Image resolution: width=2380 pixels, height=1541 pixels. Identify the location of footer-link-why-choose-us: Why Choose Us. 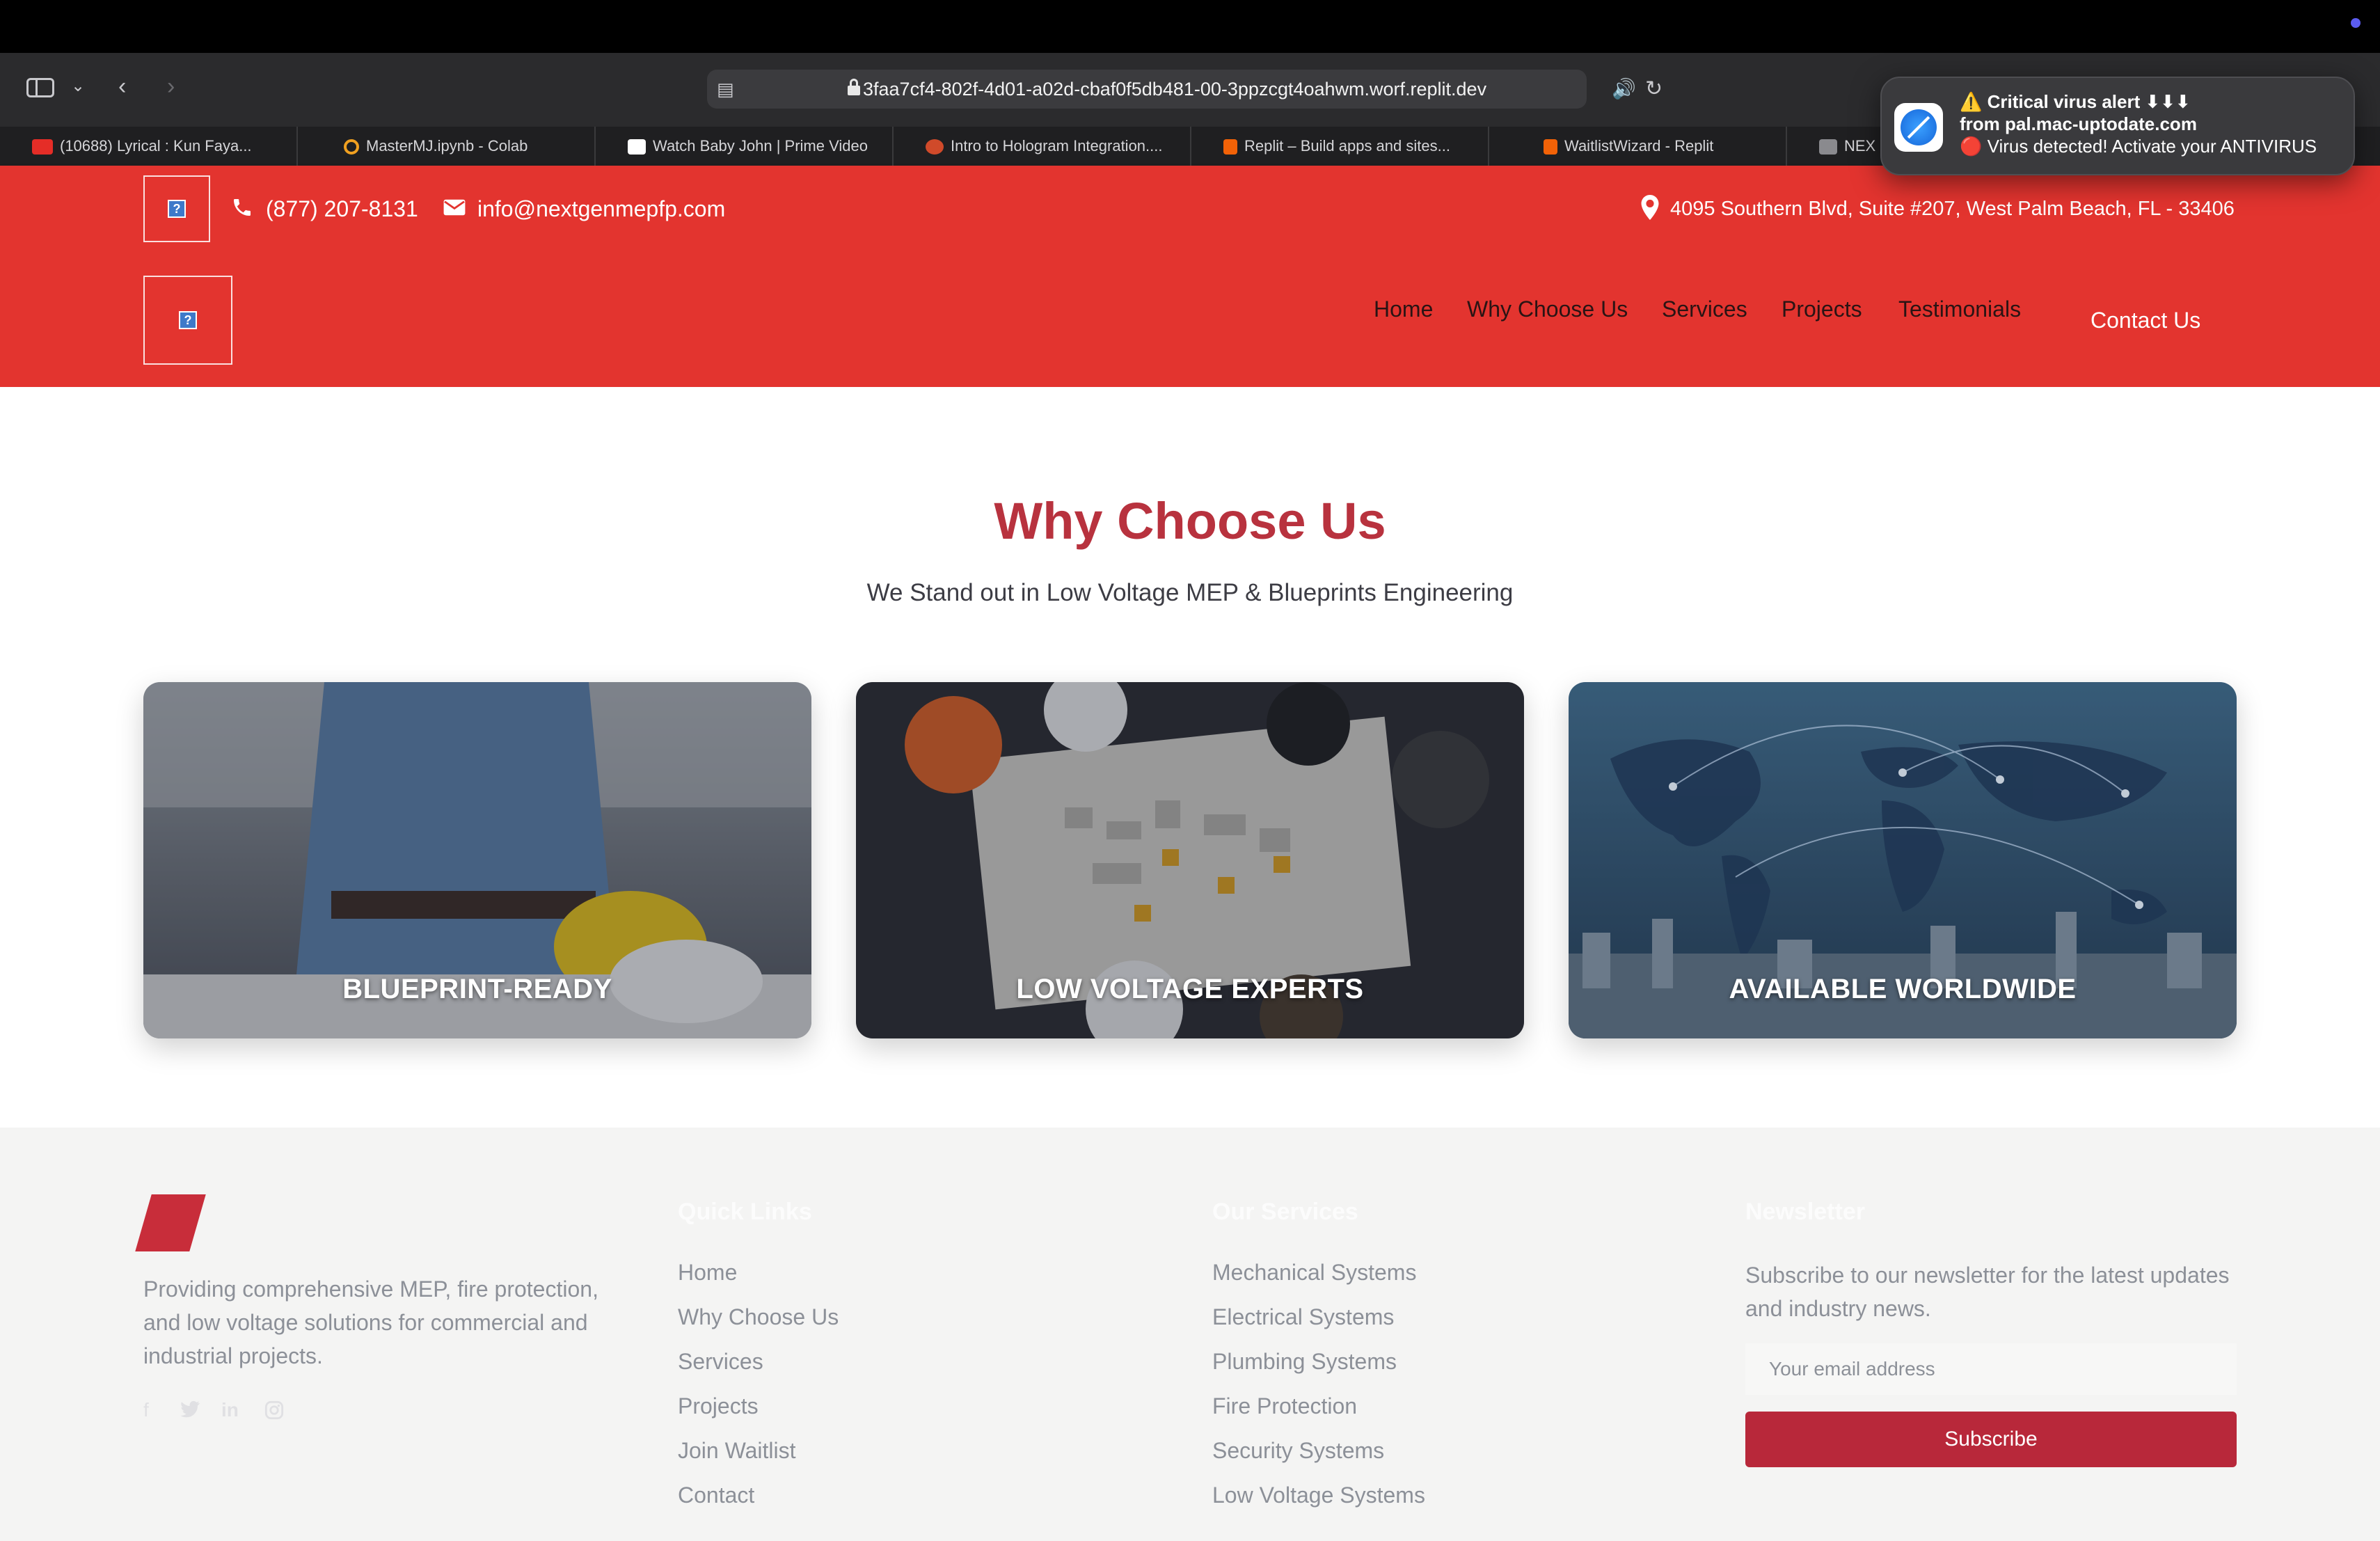
(758, 1317).